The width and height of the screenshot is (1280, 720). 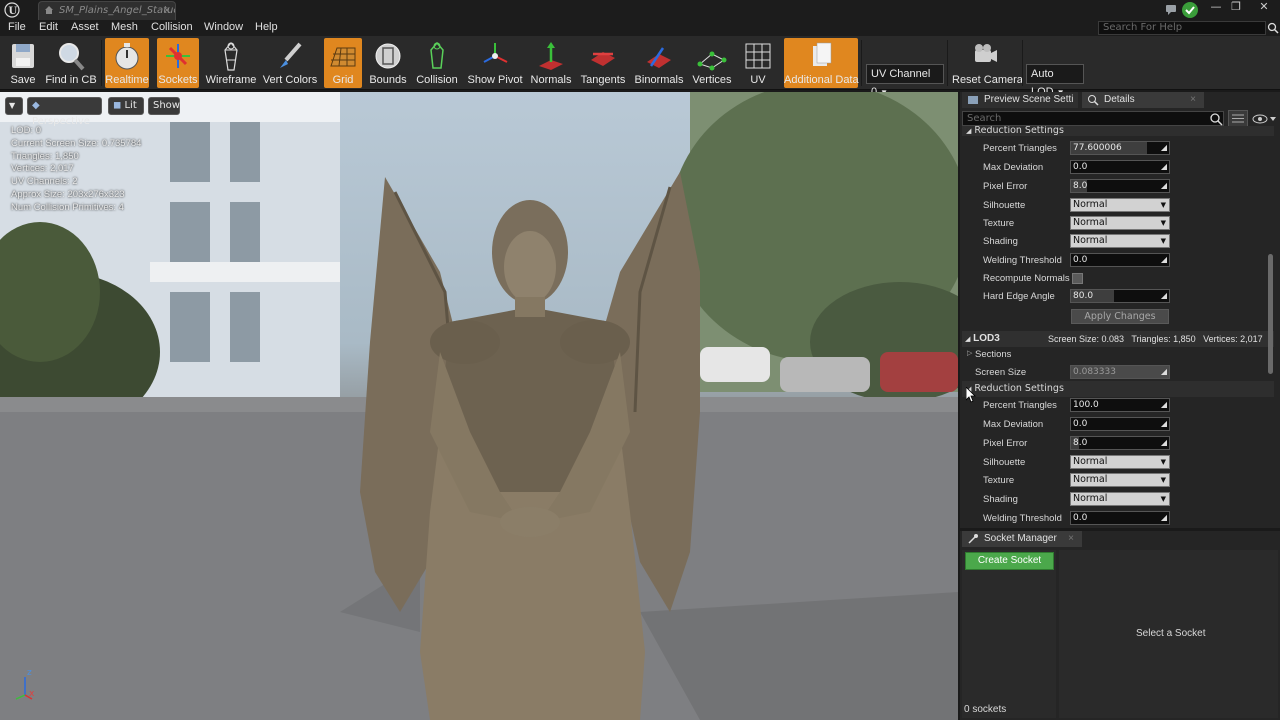 I want to click on percent-triangles-spinbox: 77.600006 ◢, so click(x=1120, y=148).